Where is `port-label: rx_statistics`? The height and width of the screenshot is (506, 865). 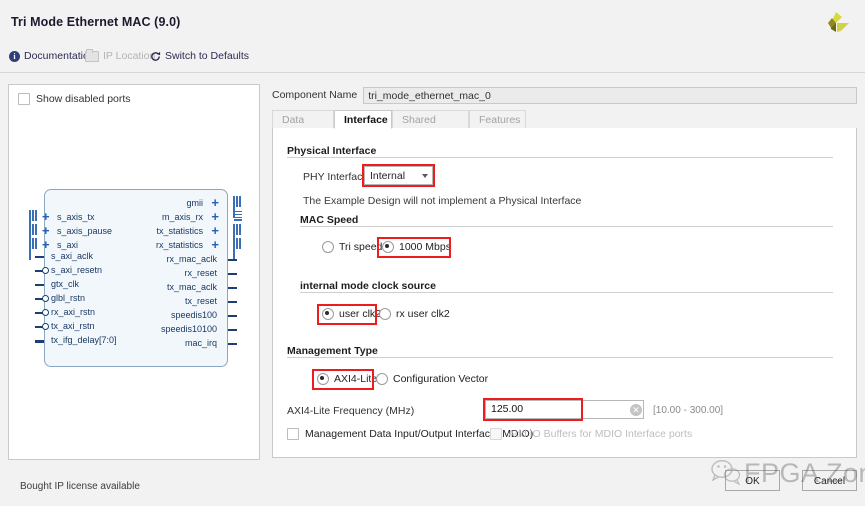
port-label: rx_statistics is located at coordinates (179, 245).